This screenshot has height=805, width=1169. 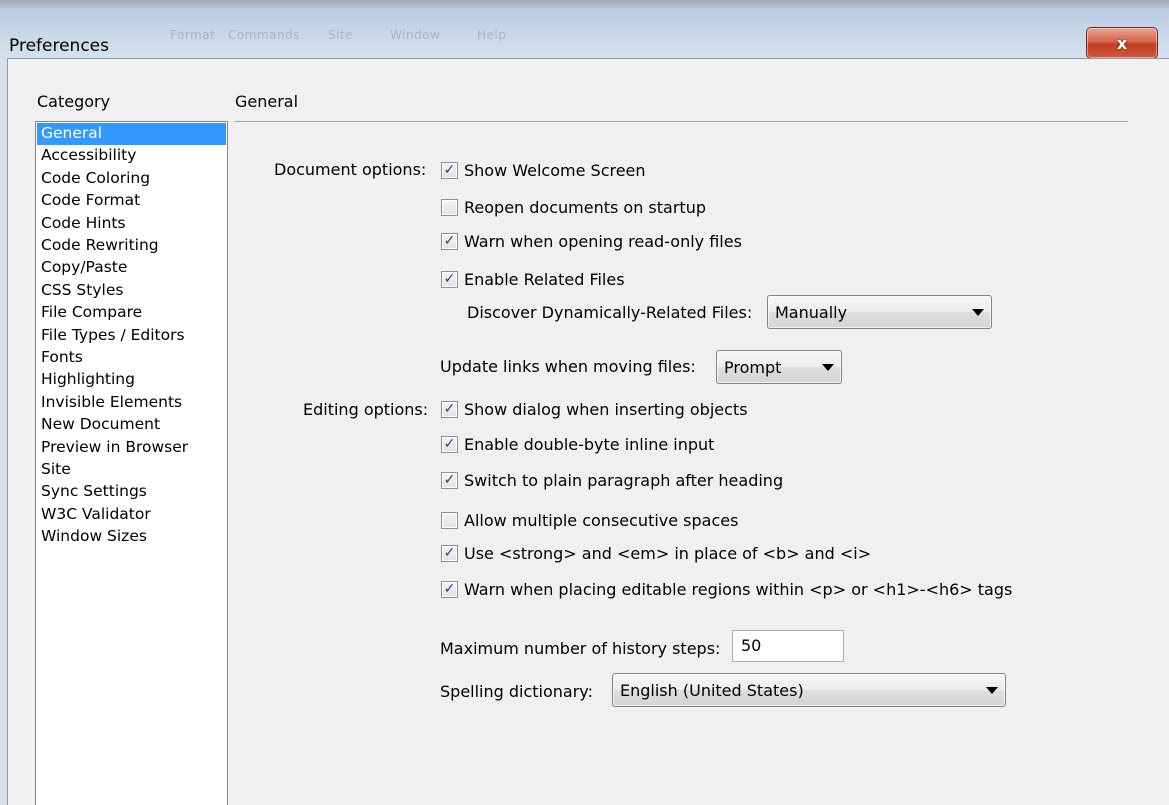 What do you see at coordinates (94, 515) in the screenshot?
I see `category-item: W3C Validator` at bounding box center [94, 515].